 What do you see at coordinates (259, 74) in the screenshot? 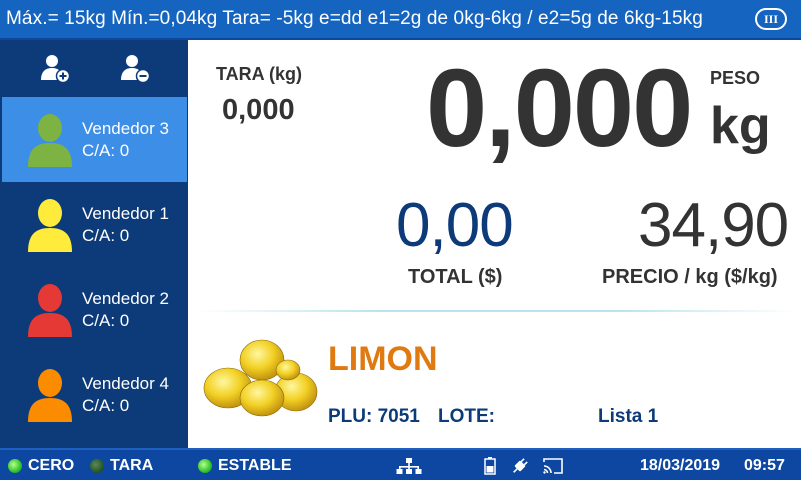
I see `tara-label: TARA (kg)` at bounding box center [259, 74].